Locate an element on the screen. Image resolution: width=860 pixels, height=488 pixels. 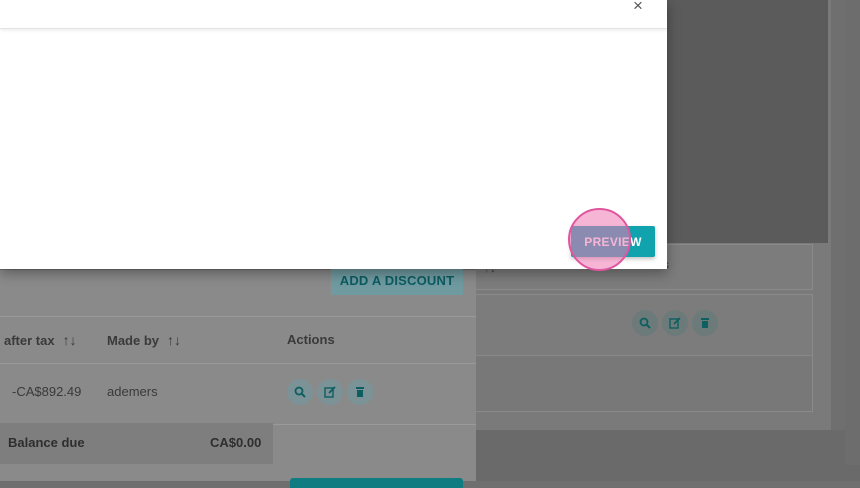
table-row: -CA$892.49 ademers is located at coordinates (238, 394).